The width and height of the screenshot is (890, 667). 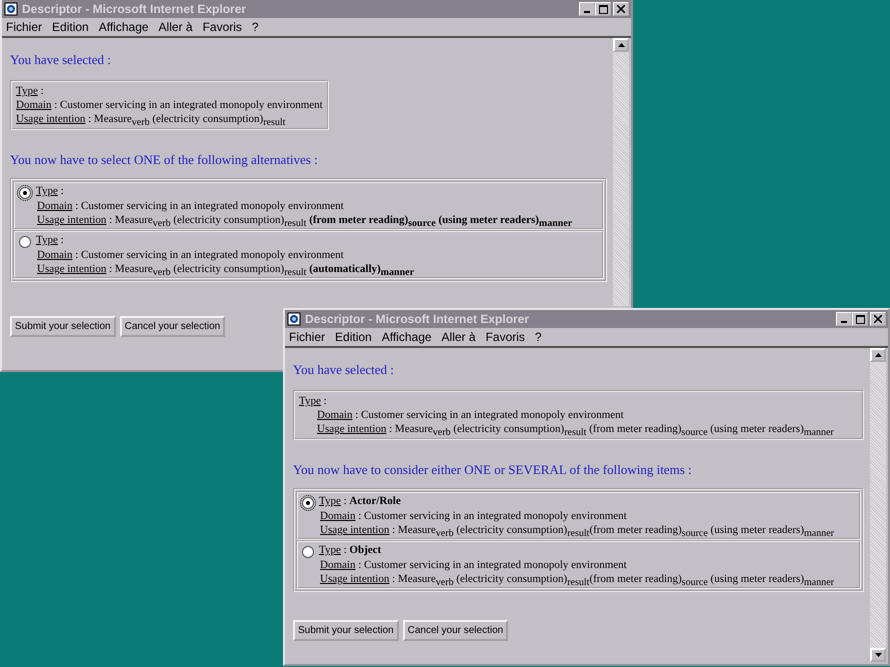 I want to click on field-text: : Actor/Role, so click(x=372, y=501).